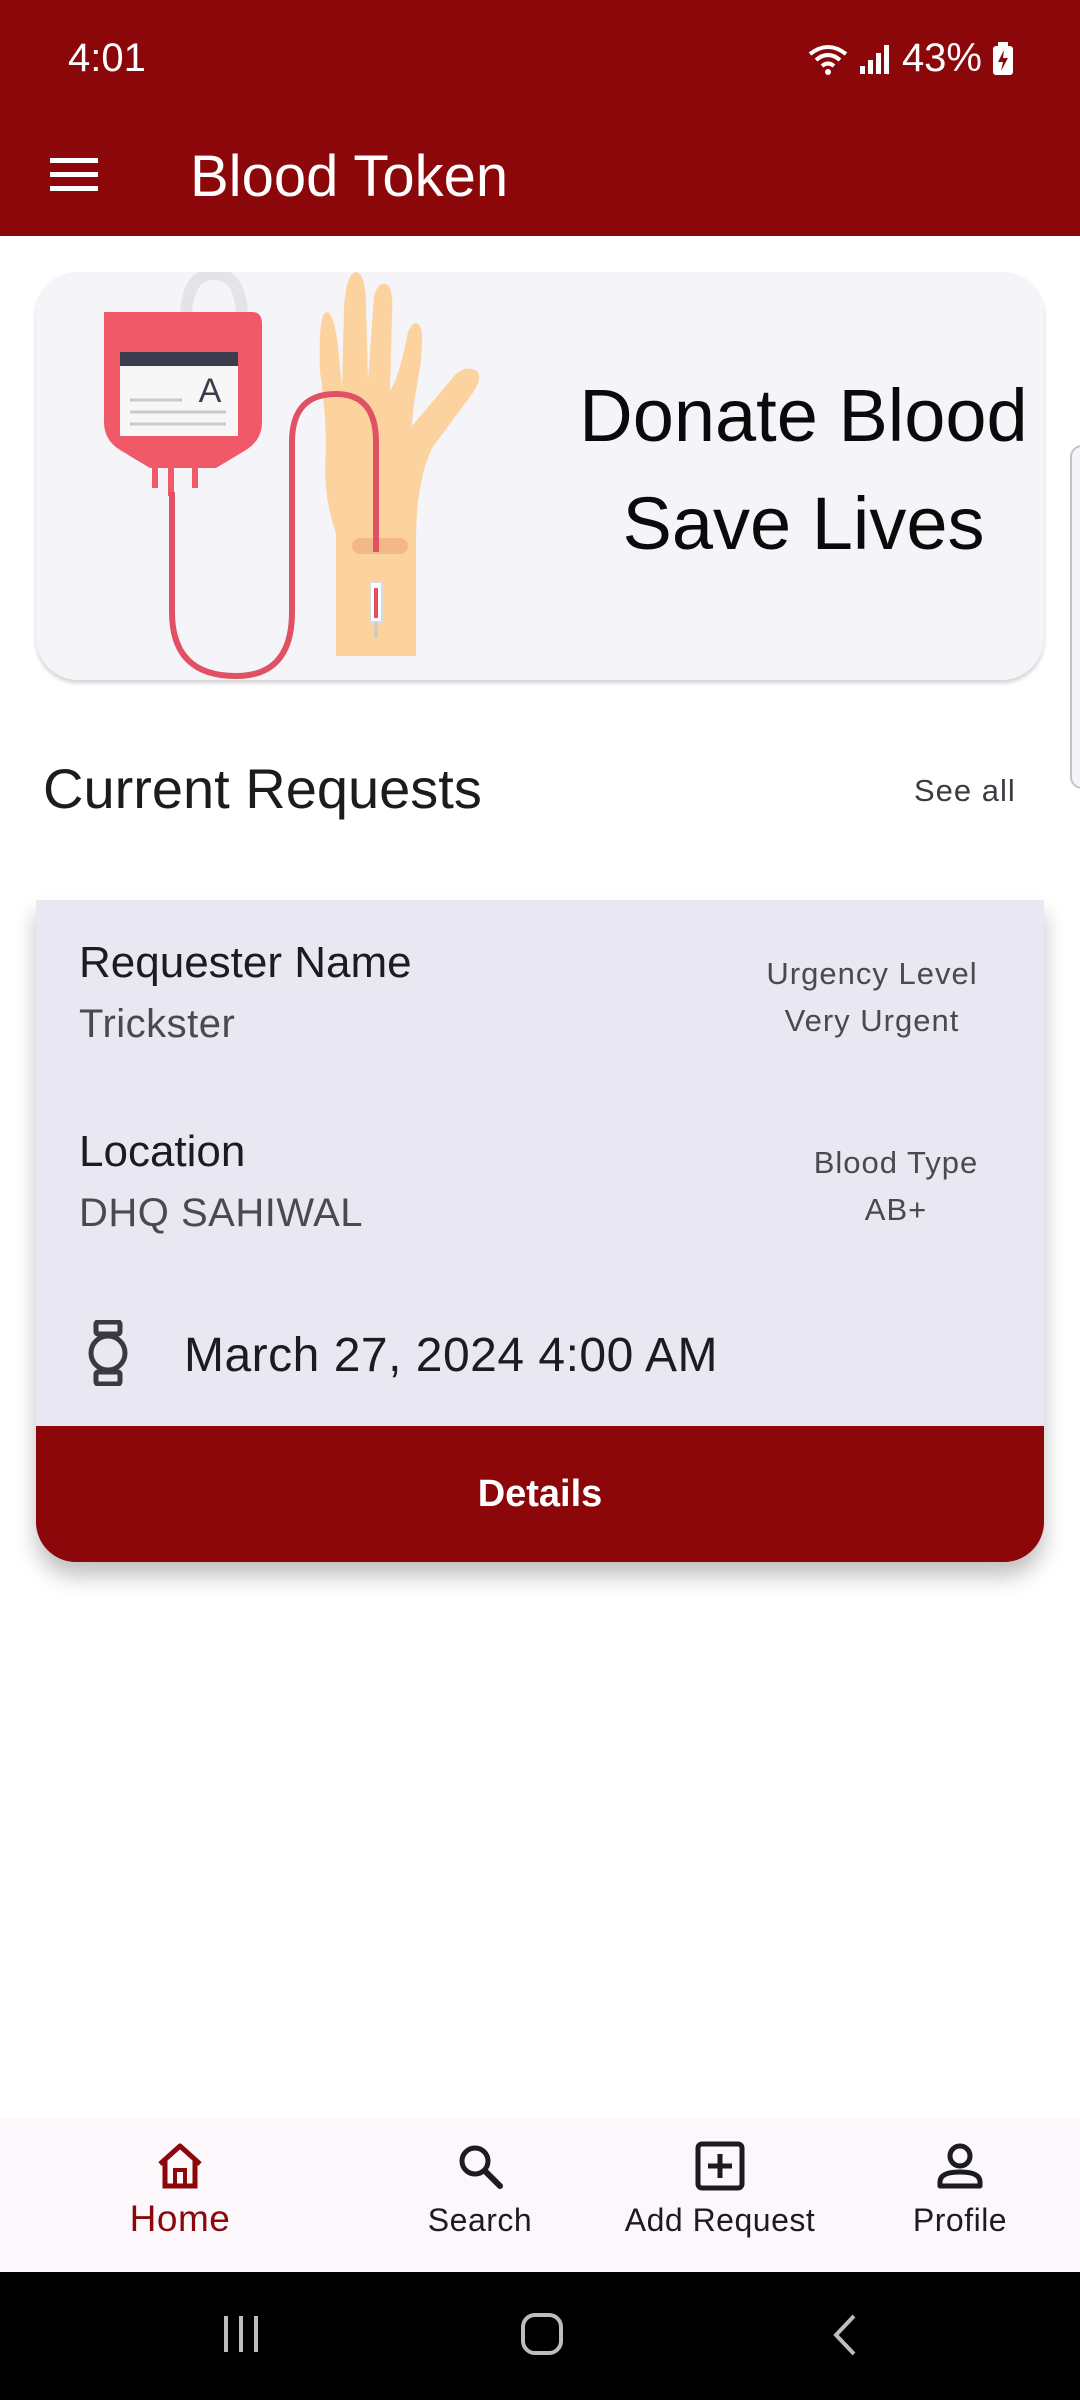 This screenshot has width=1080, height=2400. What do you see at coordinates (720, 2195) in the screenshot?
I see `nav-add-request: Add Request` at bounding box center [720, 2195].